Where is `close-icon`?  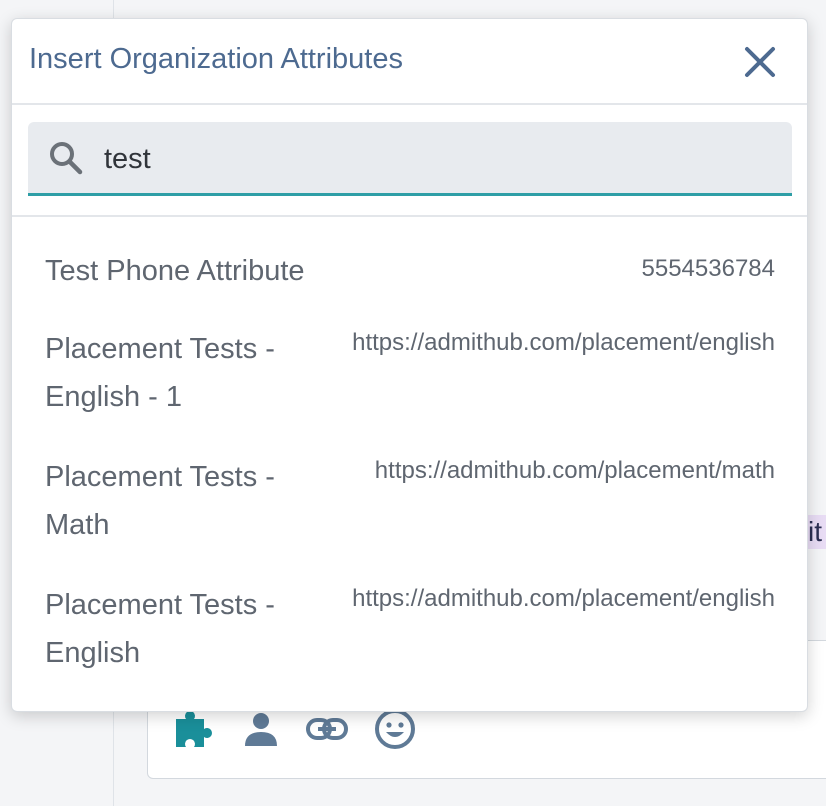
close-icon is located at coordinates (760, 62).